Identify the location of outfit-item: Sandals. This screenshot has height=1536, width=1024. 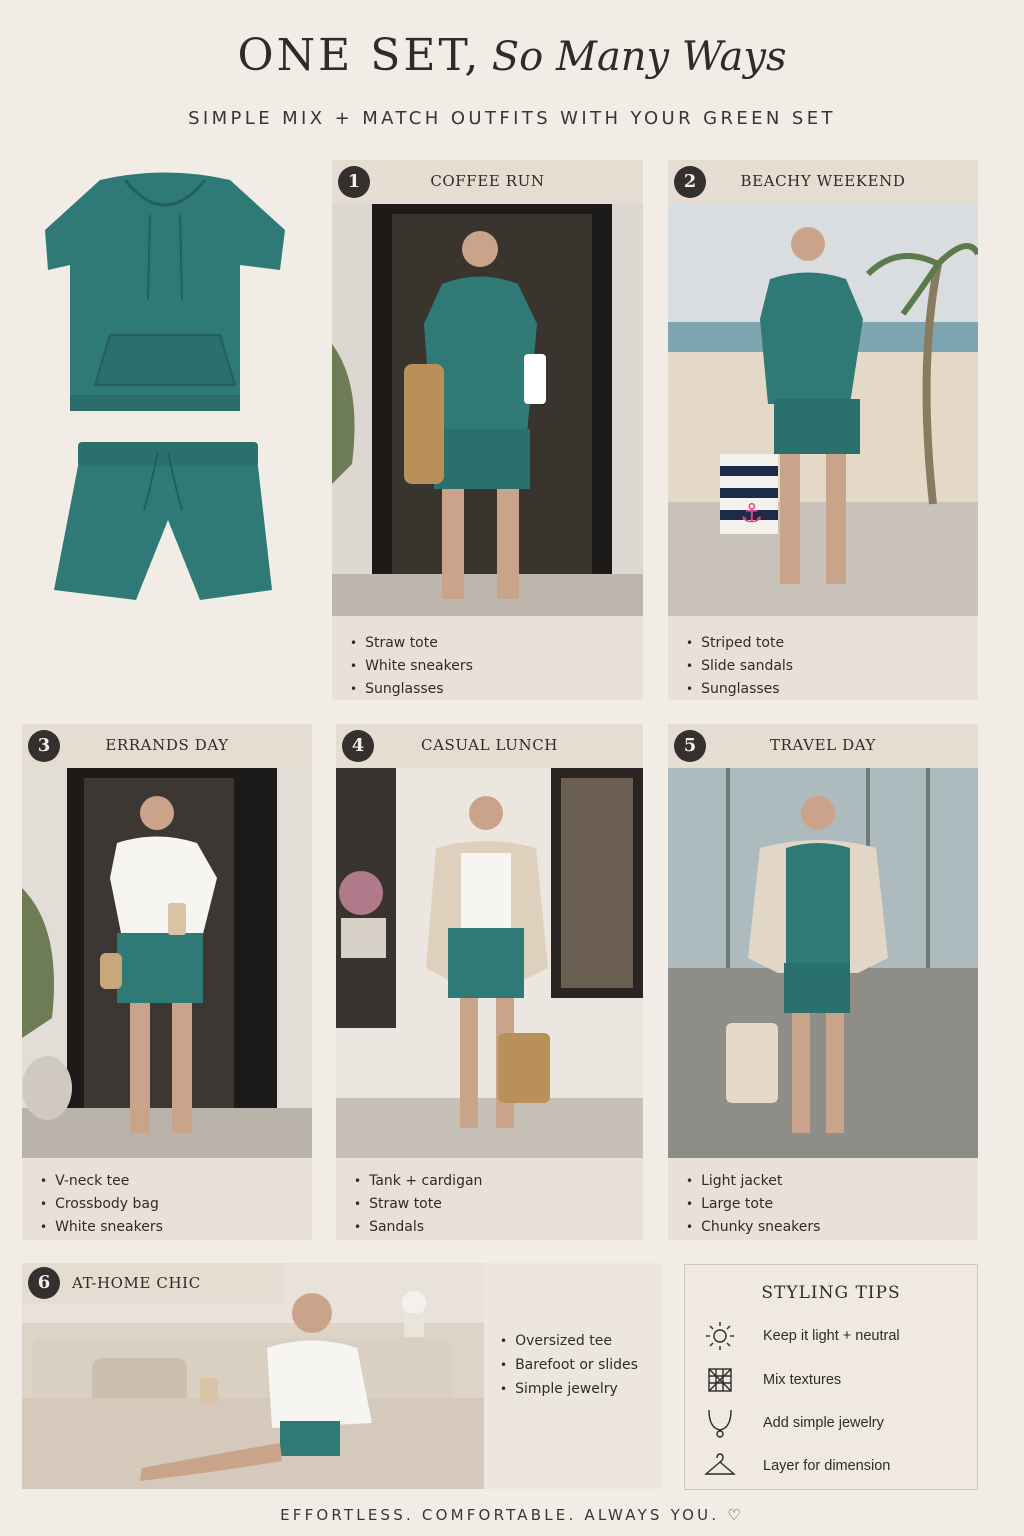
(418, 1227).